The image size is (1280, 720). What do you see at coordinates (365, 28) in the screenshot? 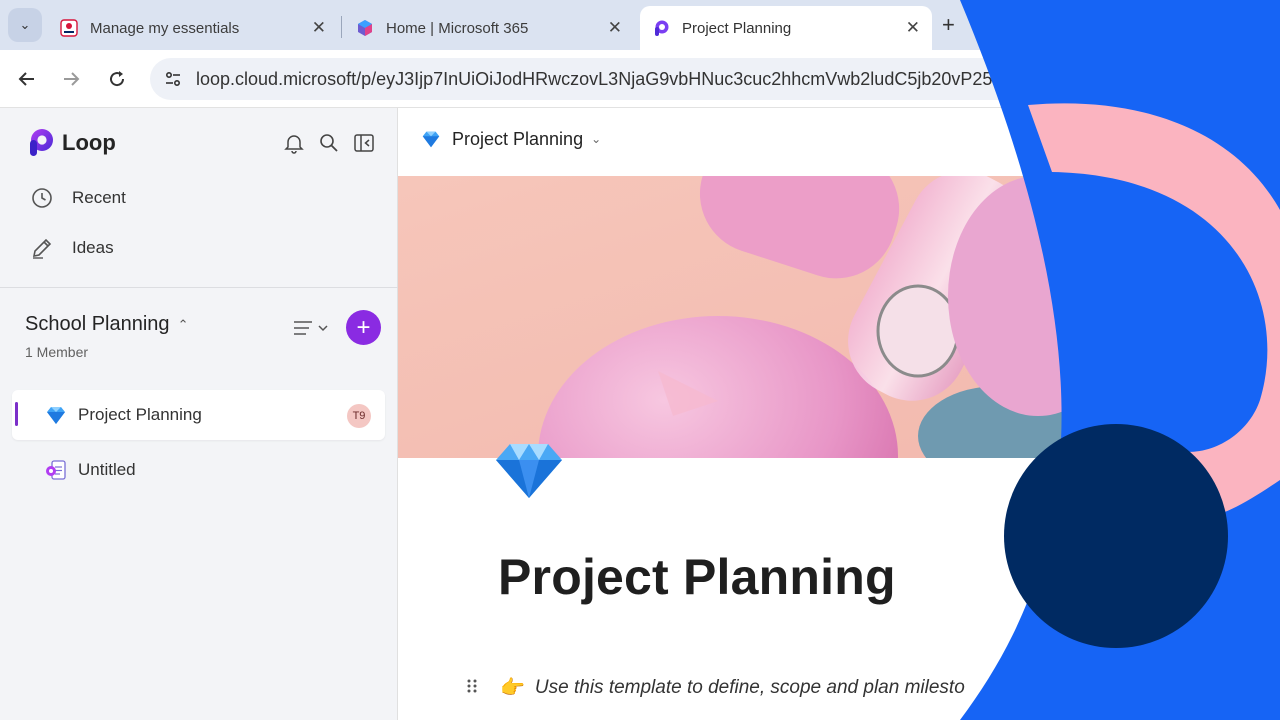
I see `microsoft-365-icon` at bounding box center [365, 28].